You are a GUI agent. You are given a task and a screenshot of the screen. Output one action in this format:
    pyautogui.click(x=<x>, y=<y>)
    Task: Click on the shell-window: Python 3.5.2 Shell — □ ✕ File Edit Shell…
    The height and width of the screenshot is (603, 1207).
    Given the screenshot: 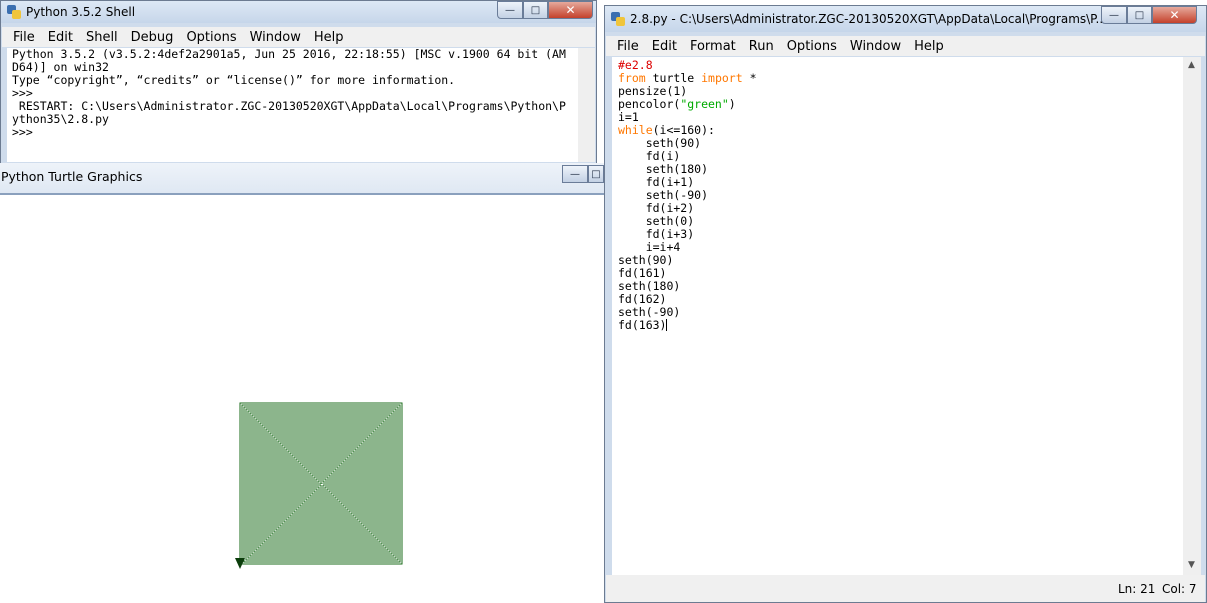 What is the action you would take?
    pyautogui.click(x=298, y=85)
    